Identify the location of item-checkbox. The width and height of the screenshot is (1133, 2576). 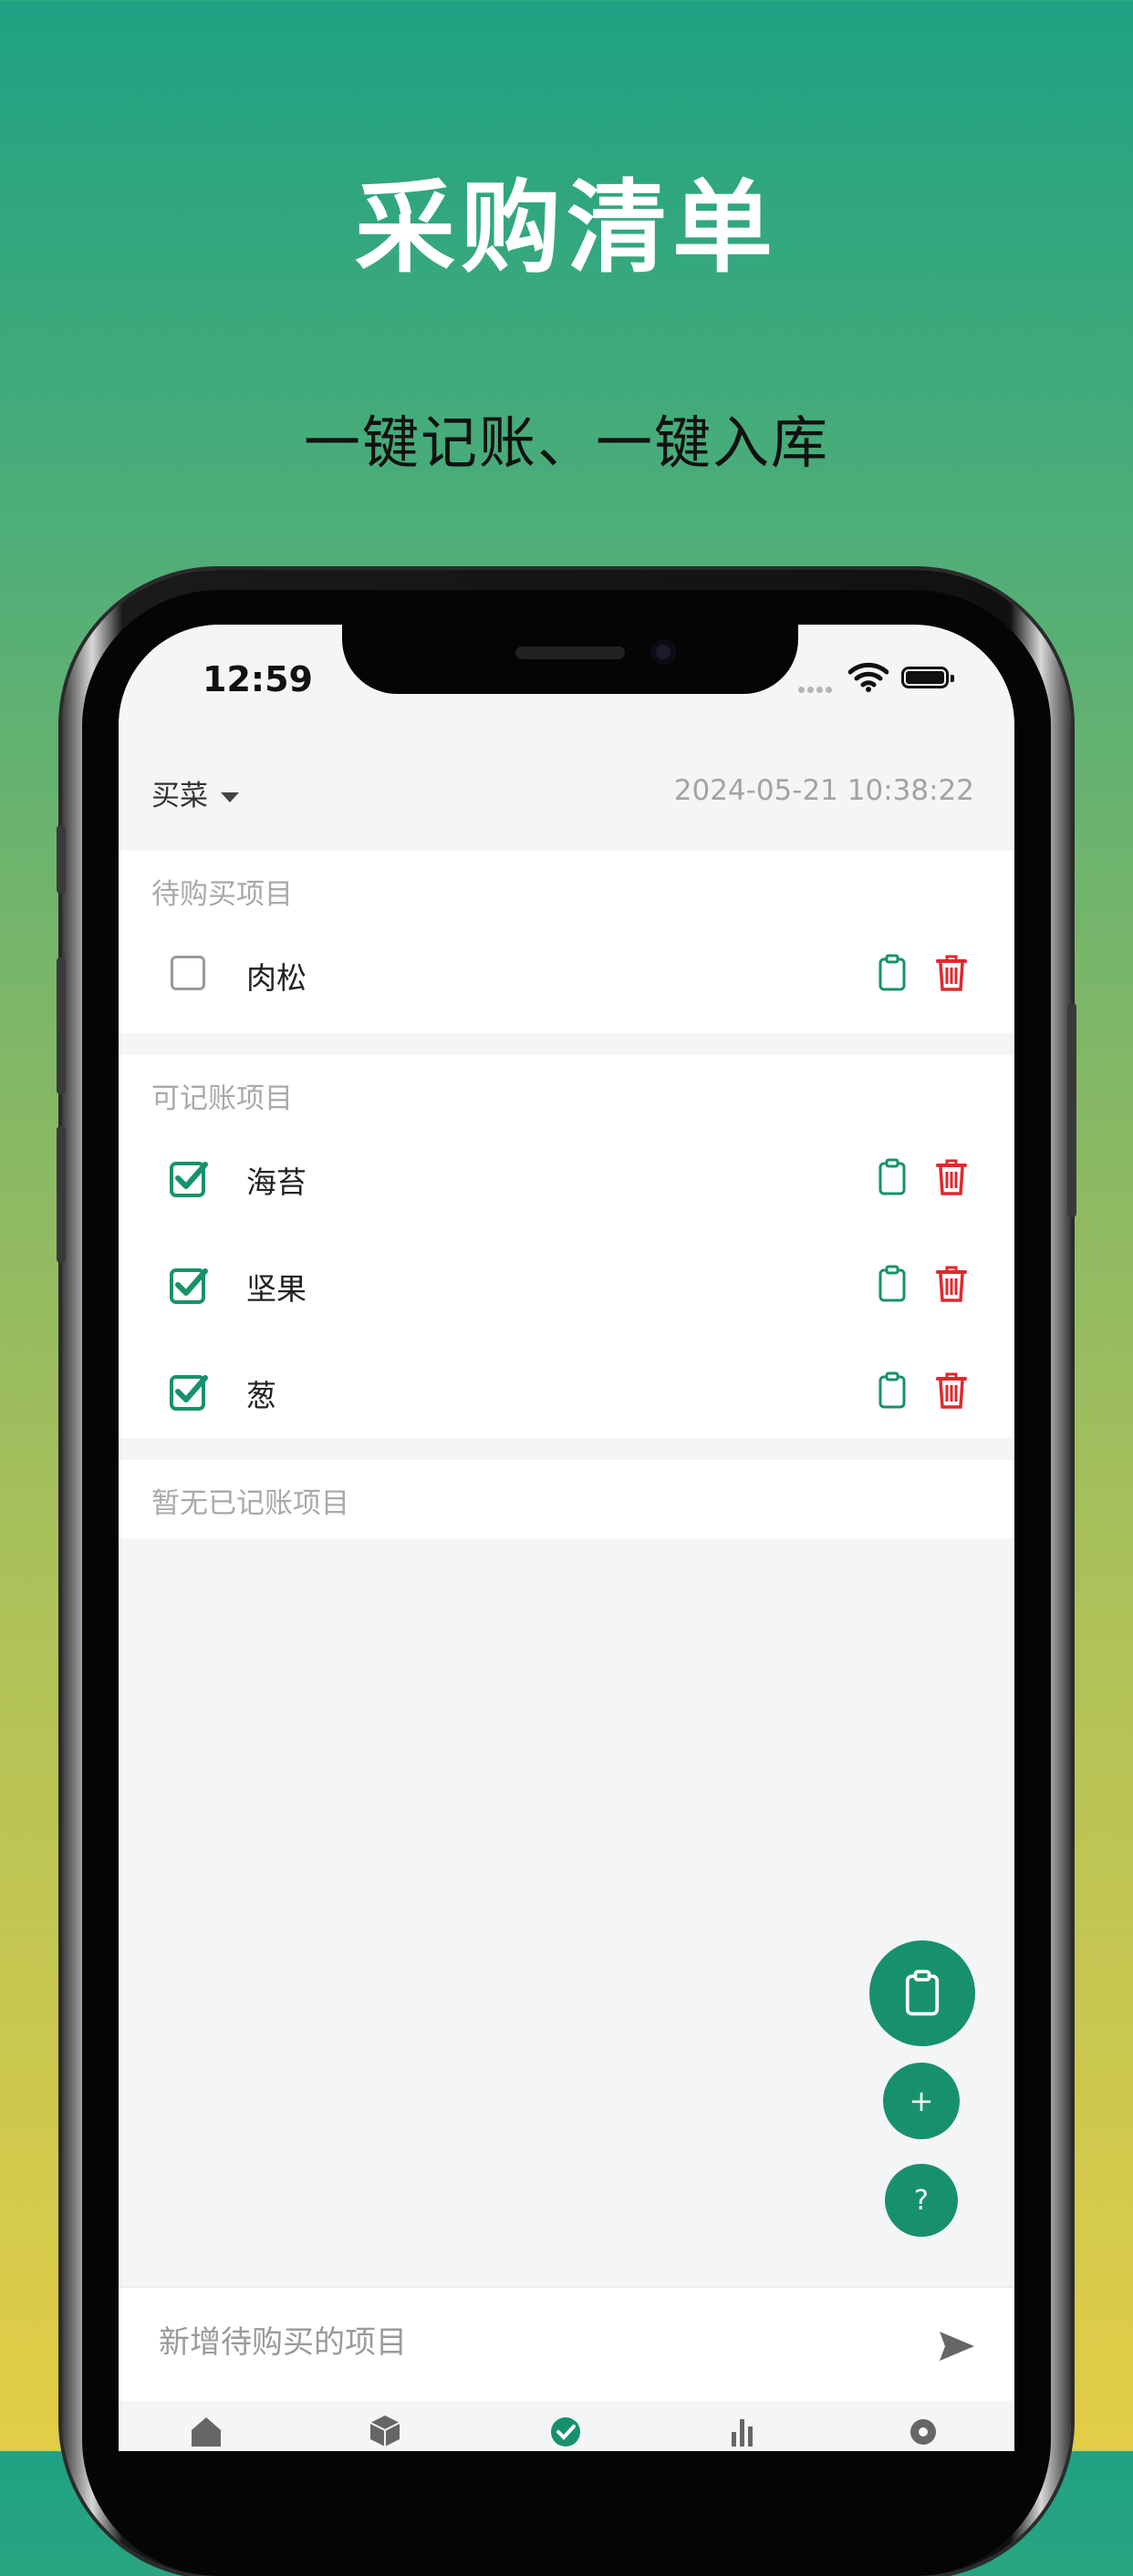
(188, 973).